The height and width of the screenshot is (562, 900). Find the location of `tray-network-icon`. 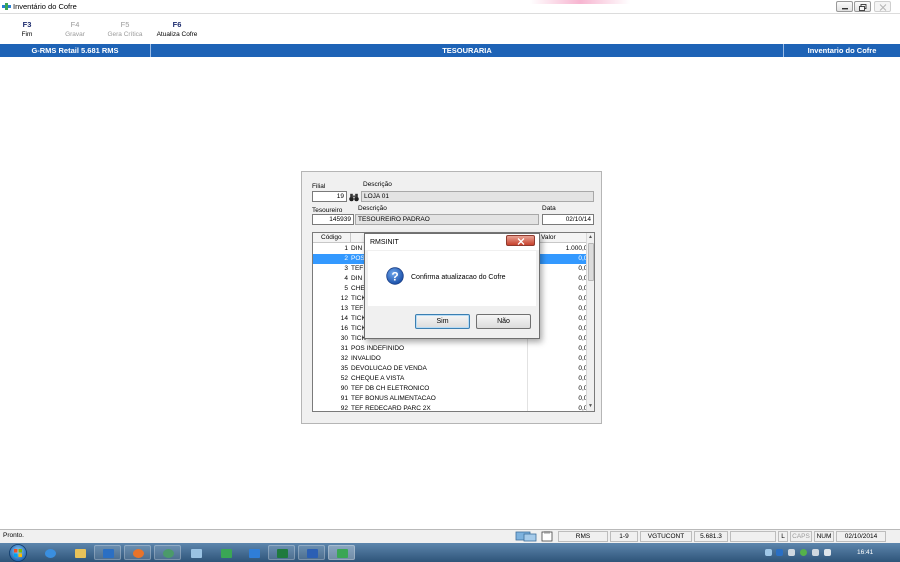

tray-network-icon is located at coordinates (815, 552).